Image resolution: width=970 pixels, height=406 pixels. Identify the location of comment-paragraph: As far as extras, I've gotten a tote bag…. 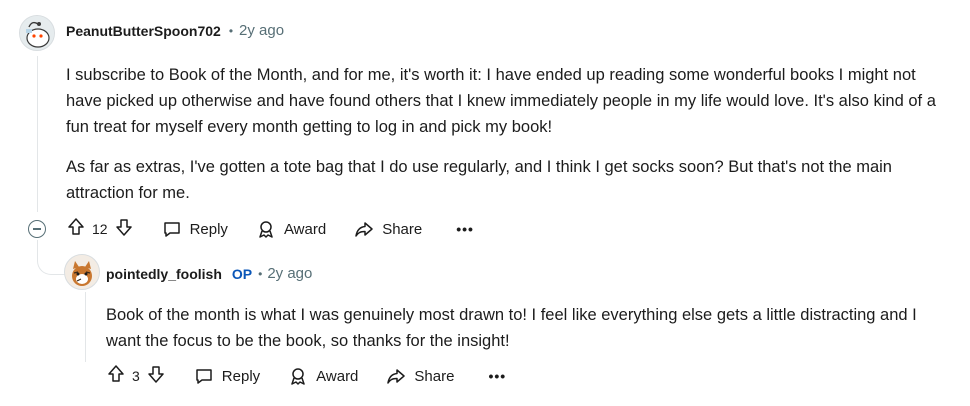
(479, 180).